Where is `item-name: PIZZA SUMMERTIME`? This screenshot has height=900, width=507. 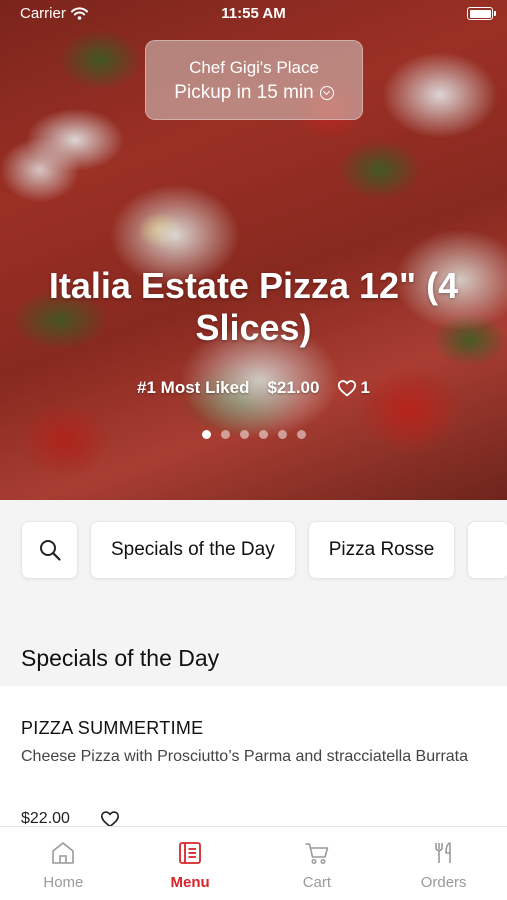 item-name: PIZZA SUMMERTIME is located at coordinates (112, 728).